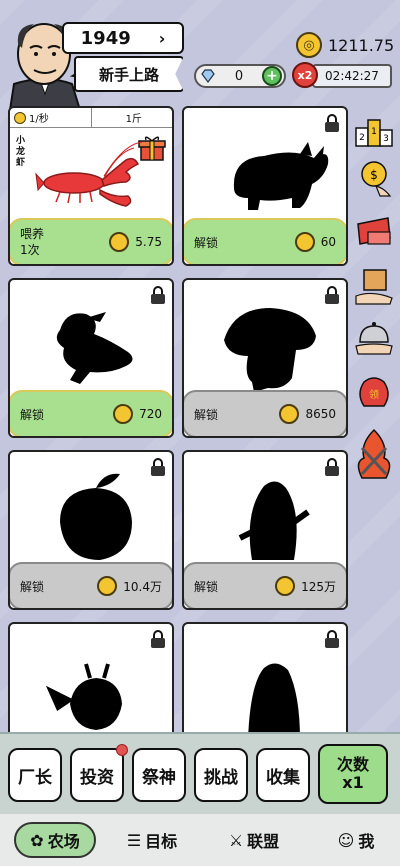  What do you see at coordinates (374, 455) in the screenshot?
I see `fire-battle-icon` at bounding box center [374, 455].